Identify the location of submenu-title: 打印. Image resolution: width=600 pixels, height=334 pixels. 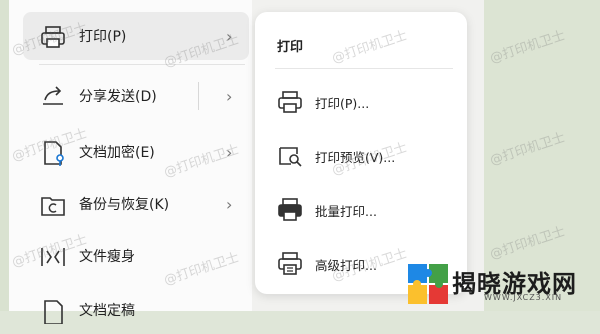
(290, 47).